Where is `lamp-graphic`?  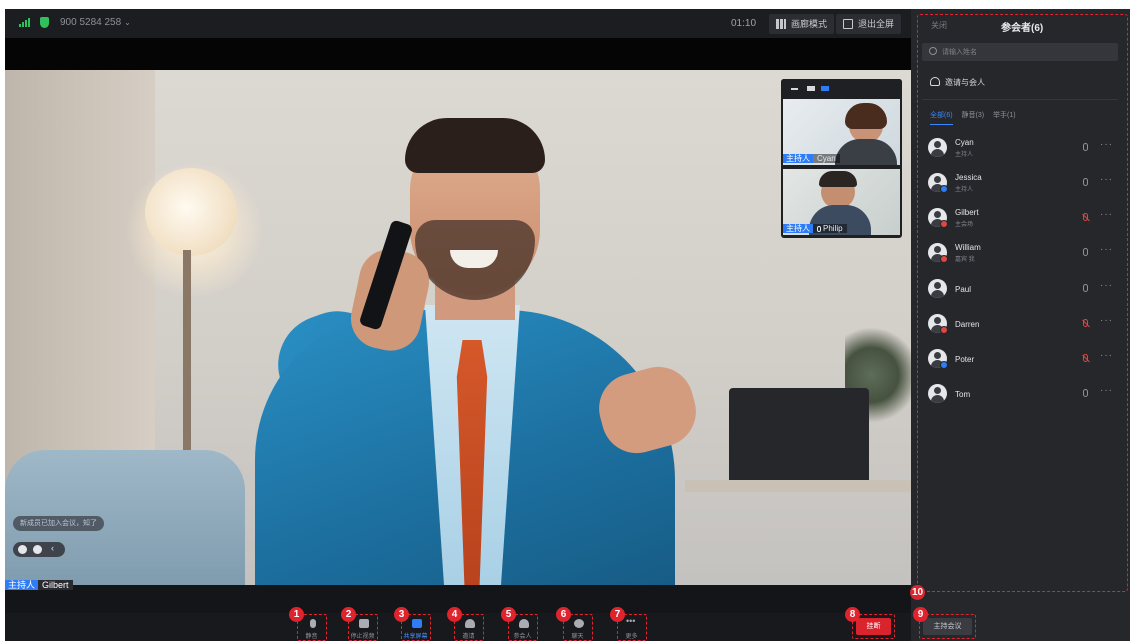
lamp-graphic is located at coordinates (191, 212).